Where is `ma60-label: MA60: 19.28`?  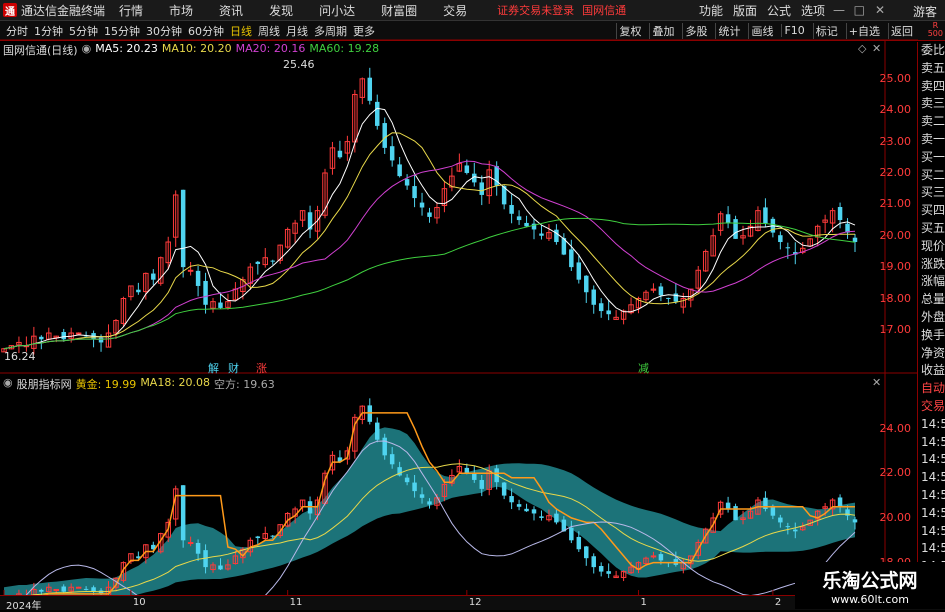
ma60-label: MA60: 19.28 is located at coordinates (344, 48).